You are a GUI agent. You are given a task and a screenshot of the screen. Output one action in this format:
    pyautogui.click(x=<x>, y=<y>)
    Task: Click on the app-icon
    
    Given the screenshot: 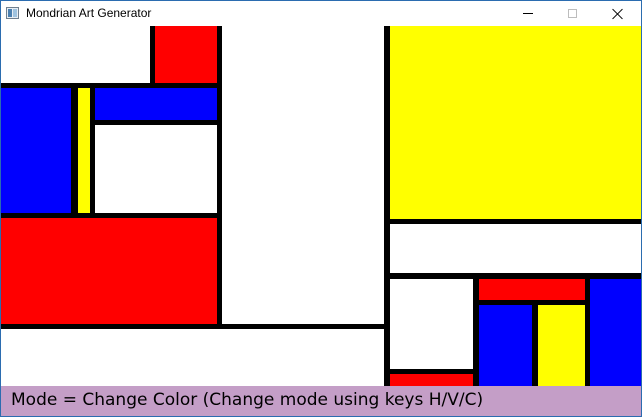 What is the action you would take?
    pyautogui.click(x=12, y=13)
    